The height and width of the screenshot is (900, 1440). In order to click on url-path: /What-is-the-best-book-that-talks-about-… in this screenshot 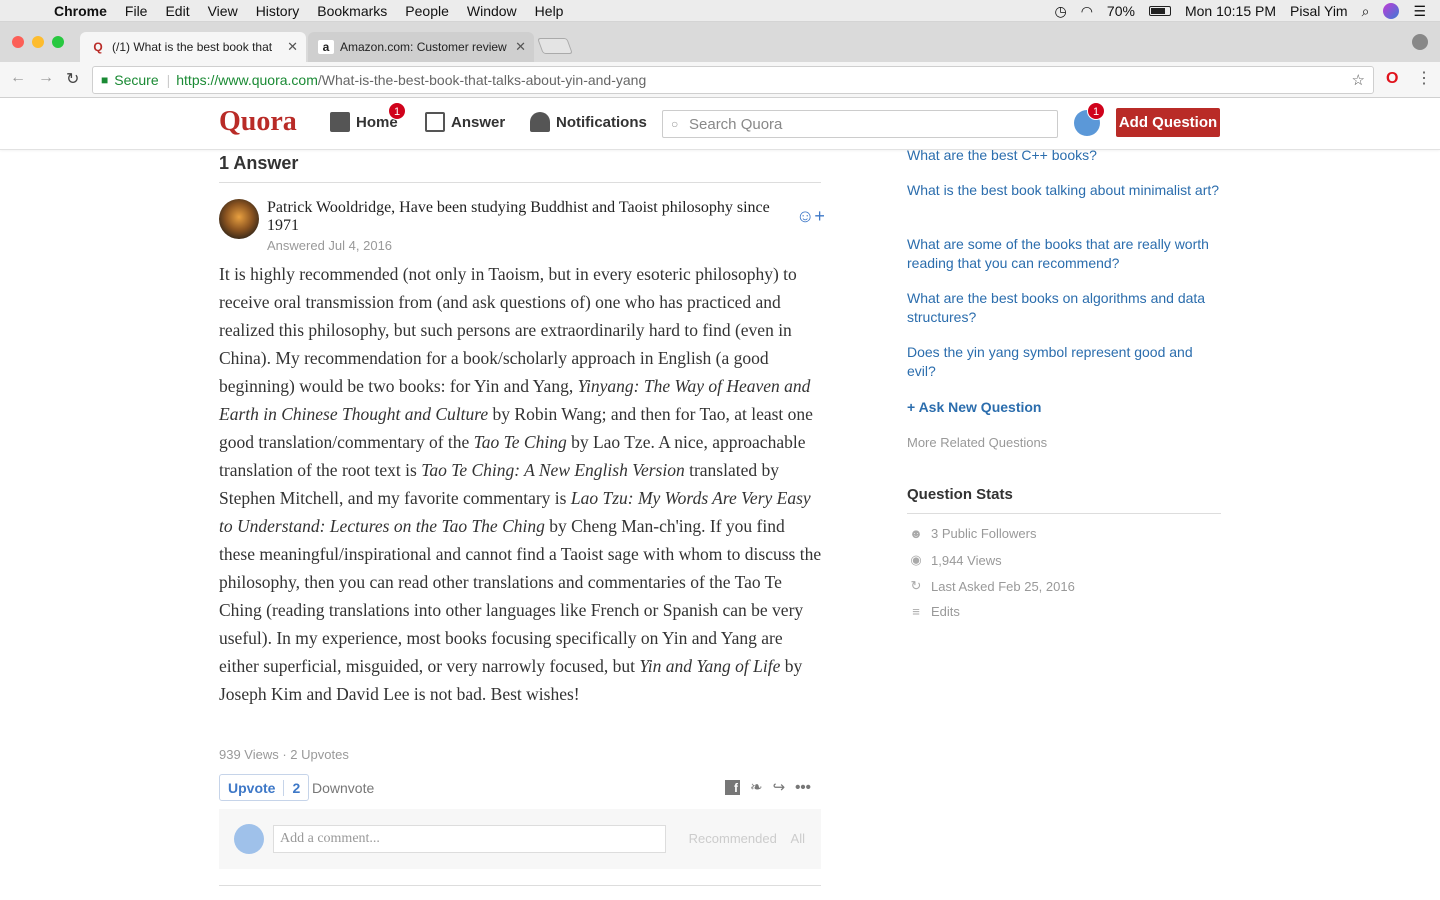, I will do `click(482, 80)`.